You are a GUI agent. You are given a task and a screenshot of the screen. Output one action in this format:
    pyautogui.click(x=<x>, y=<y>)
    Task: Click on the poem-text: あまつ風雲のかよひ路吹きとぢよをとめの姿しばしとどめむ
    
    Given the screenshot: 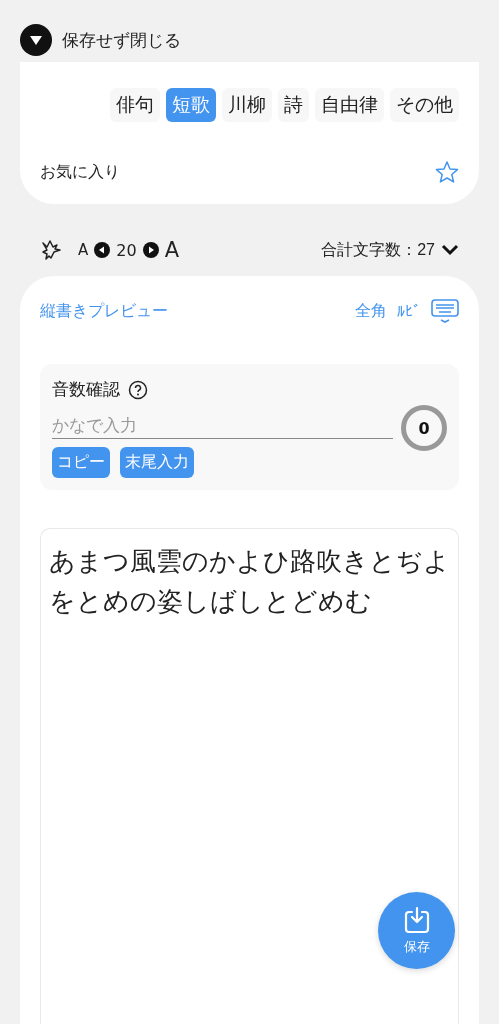 What is the action you would take?
    pyautogui.click(x=249, y=581)
    